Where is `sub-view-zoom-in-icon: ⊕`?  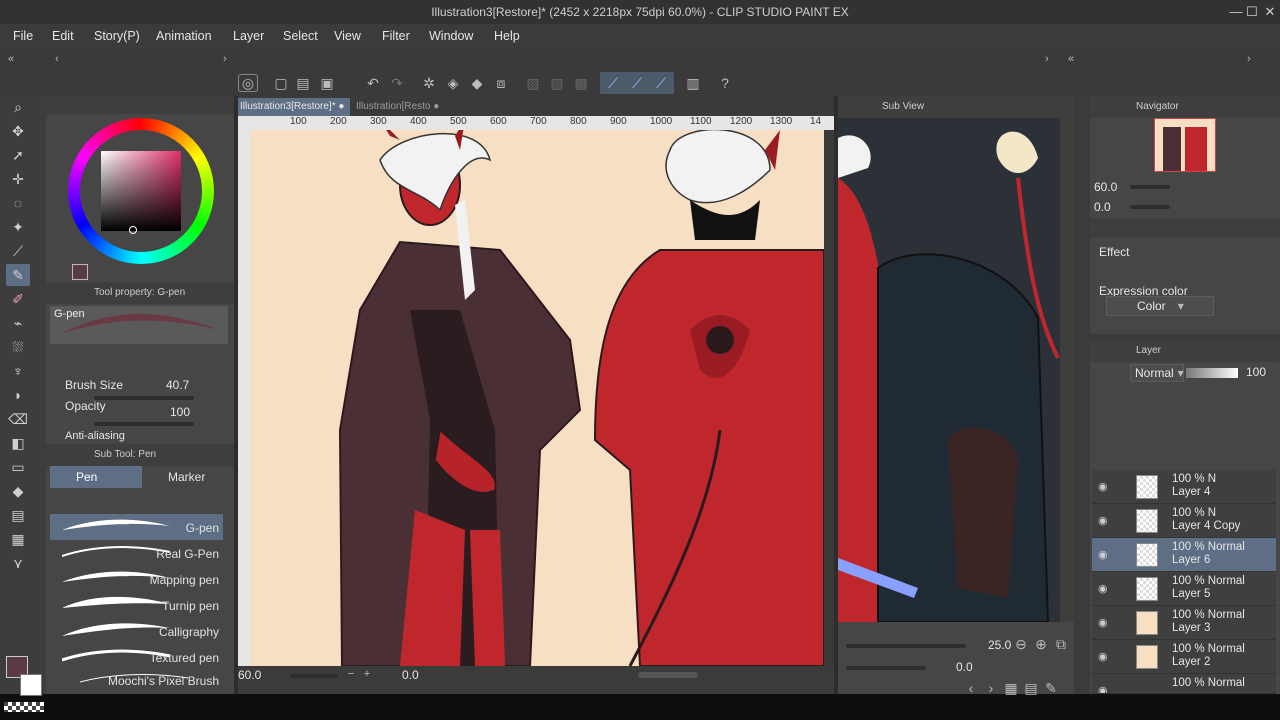
sub-view-zoom-in-icon: ⊕ is located at coordinates (1041, 644).